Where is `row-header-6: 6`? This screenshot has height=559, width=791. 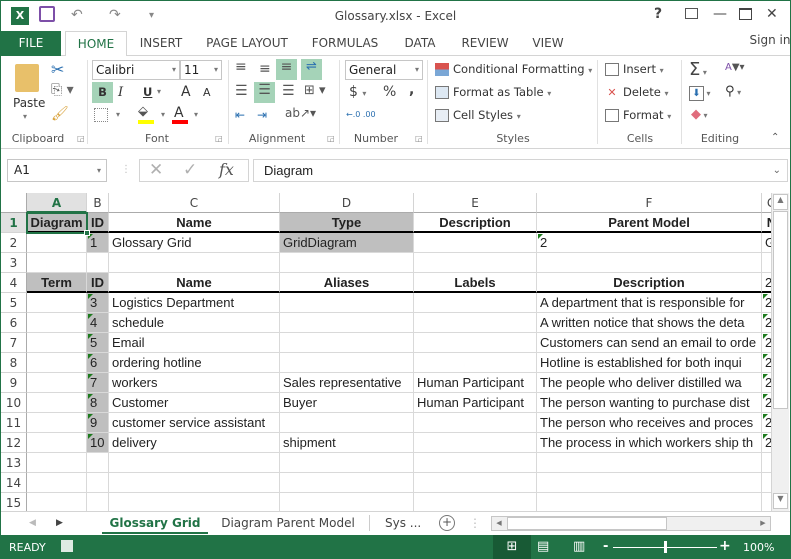
row-header-6: 6 is located at coordinates (14, 323).